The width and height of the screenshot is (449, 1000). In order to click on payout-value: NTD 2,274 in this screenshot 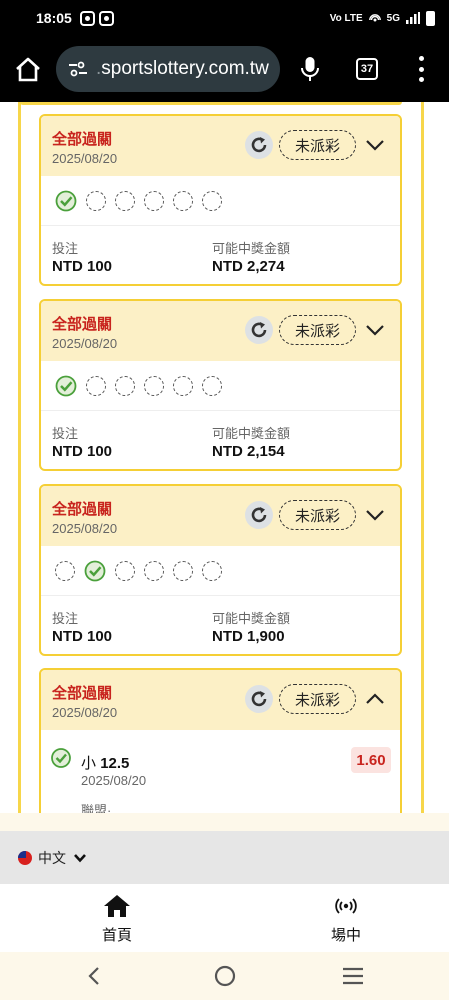, I will do `click(248, 266)`.